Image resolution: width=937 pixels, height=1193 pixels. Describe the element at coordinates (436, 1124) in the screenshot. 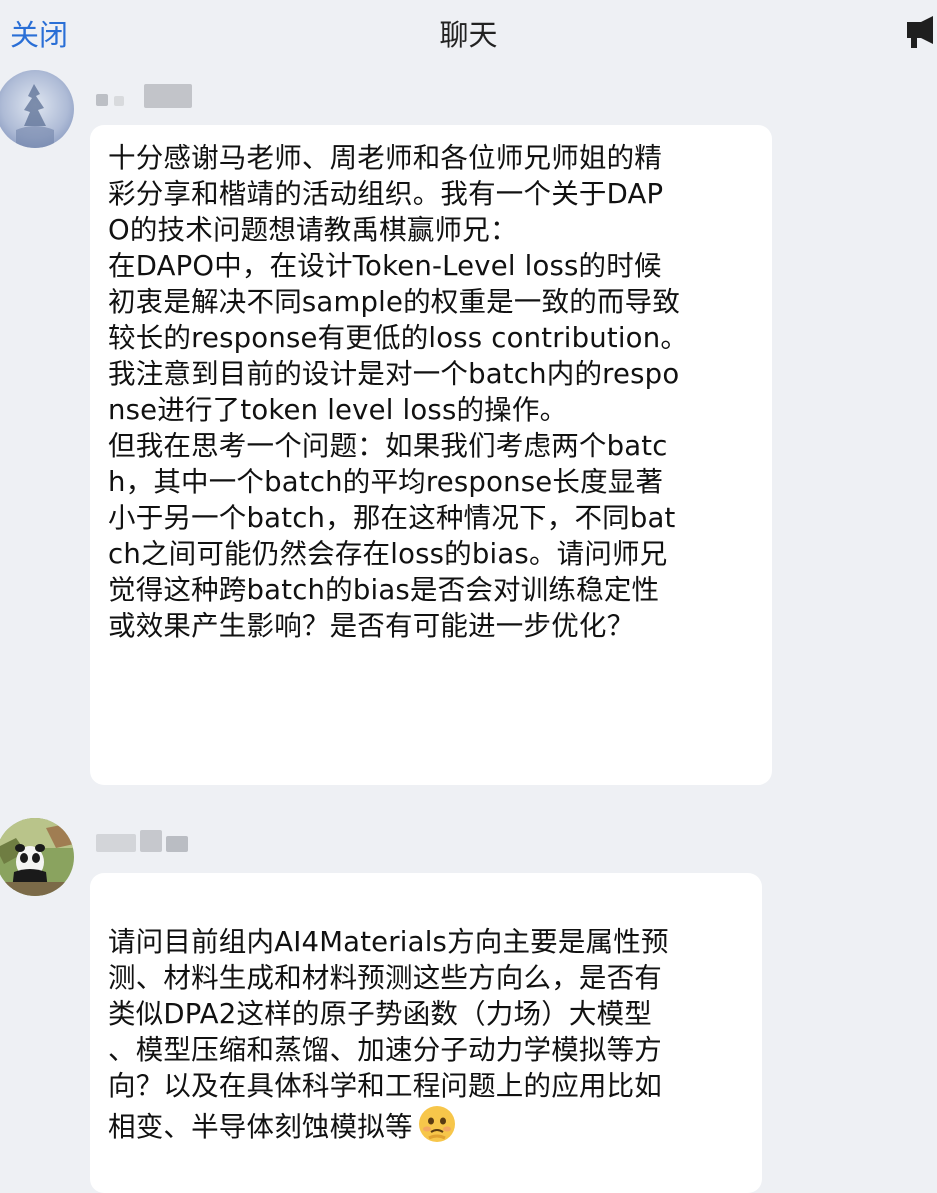

I see `emoji-face-icon` at that location.